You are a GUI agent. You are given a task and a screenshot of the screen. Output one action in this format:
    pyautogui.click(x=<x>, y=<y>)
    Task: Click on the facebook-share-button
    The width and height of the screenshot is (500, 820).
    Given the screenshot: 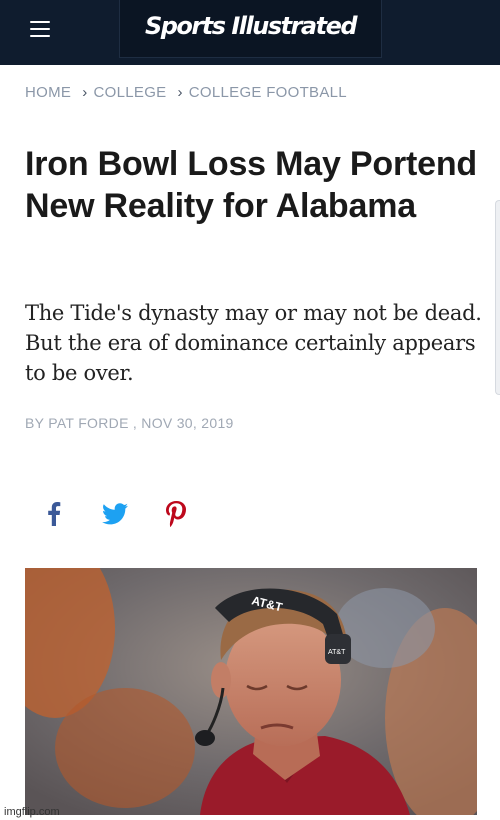 What is the action you would take?
    pyautogui.click(x=54, y=514)
    